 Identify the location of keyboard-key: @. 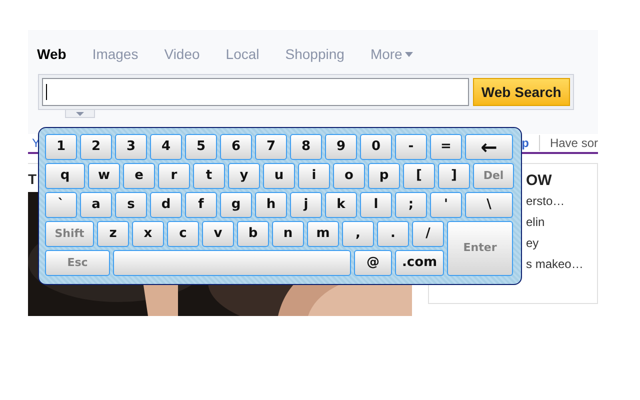
(373, 263).